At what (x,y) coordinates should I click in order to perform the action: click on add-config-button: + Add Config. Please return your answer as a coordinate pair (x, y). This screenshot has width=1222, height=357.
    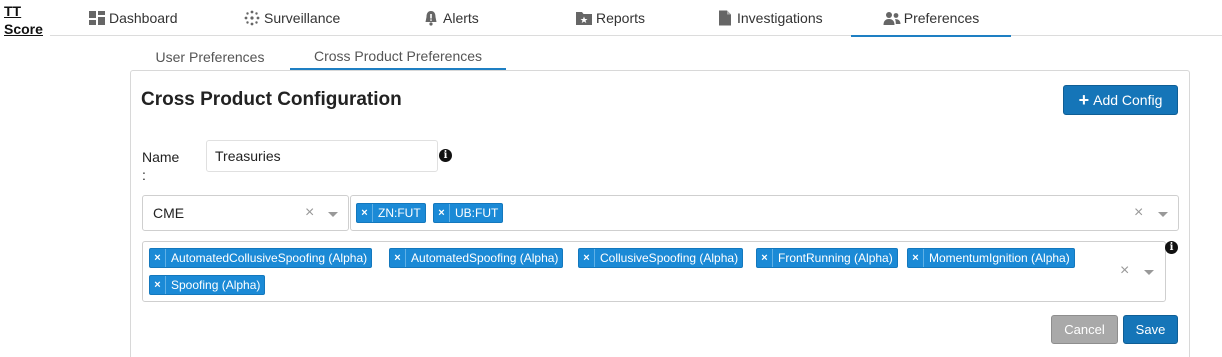
    Looking at the image, I should click on (1120, 100).